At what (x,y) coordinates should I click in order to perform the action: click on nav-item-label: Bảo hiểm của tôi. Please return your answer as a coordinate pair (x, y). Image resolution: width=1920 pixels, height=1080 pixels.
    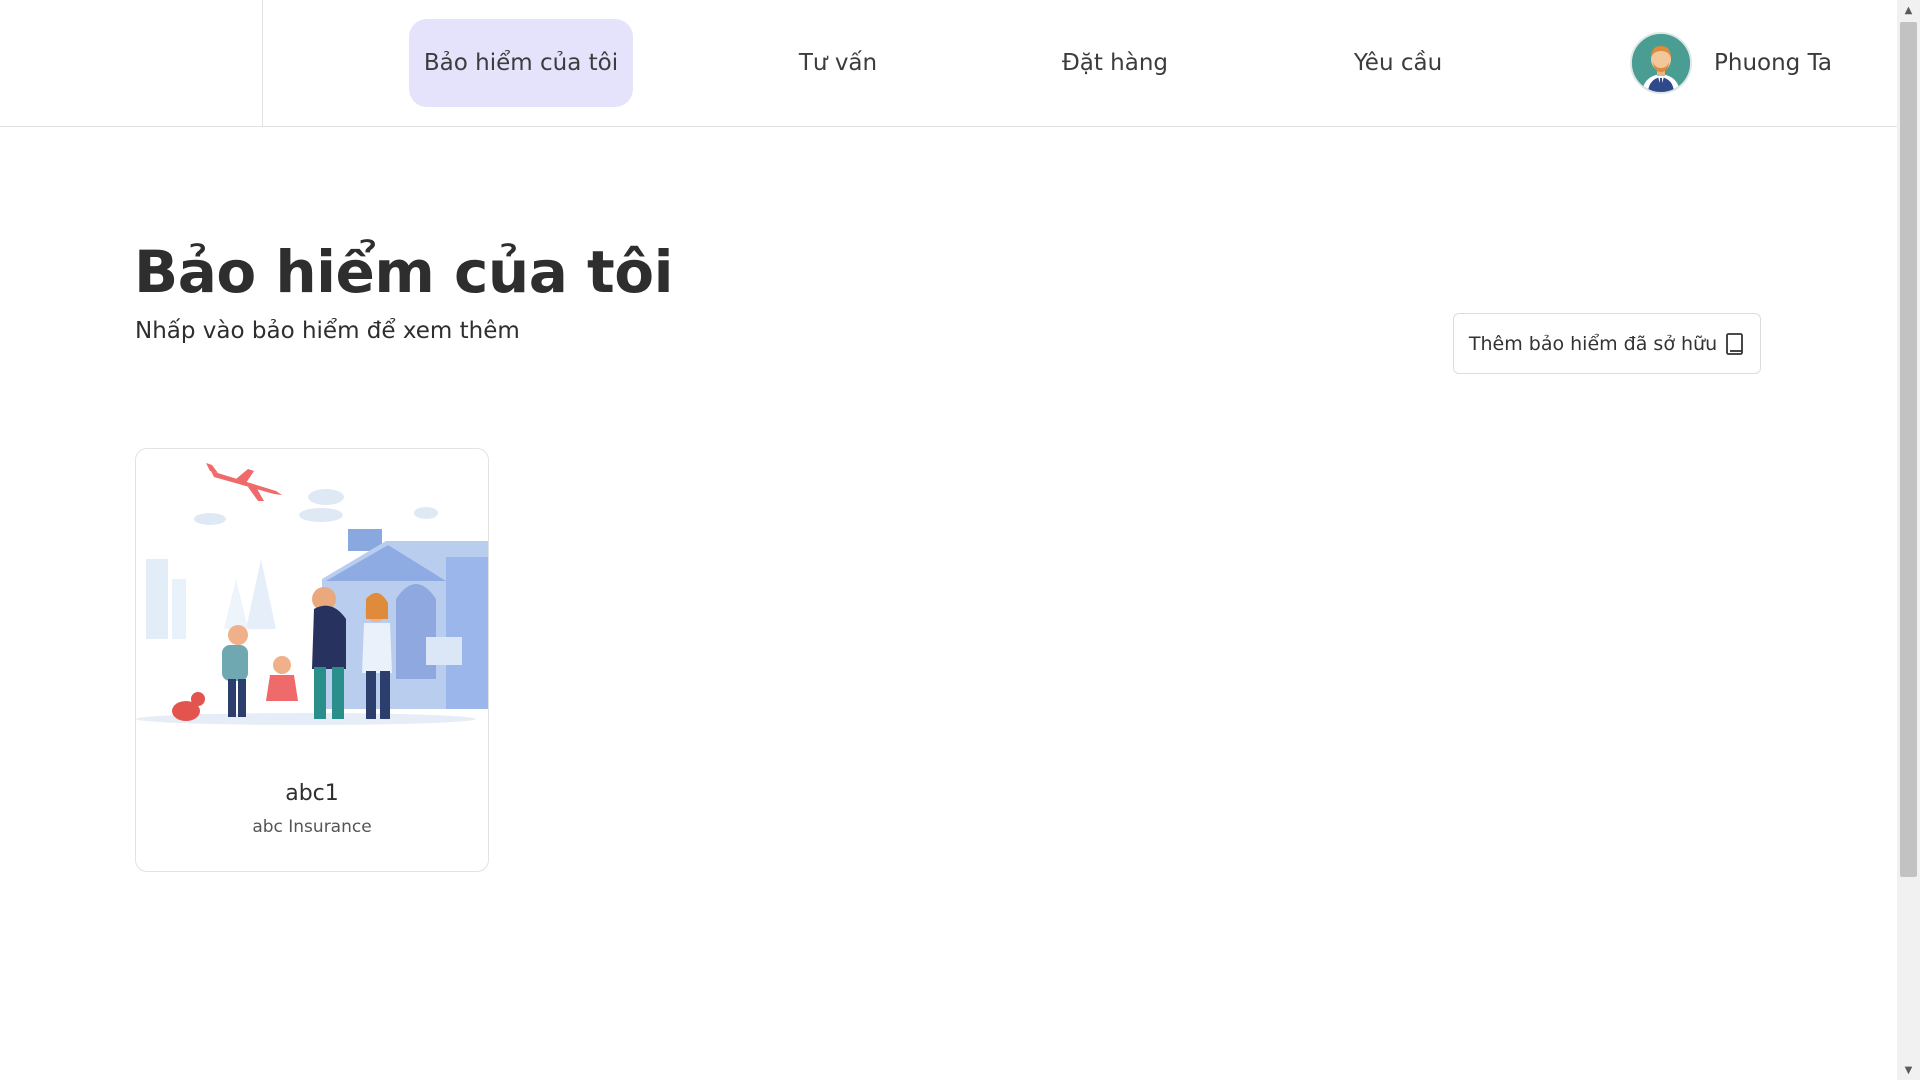
    Looking at the image, I should click on (521, 63).